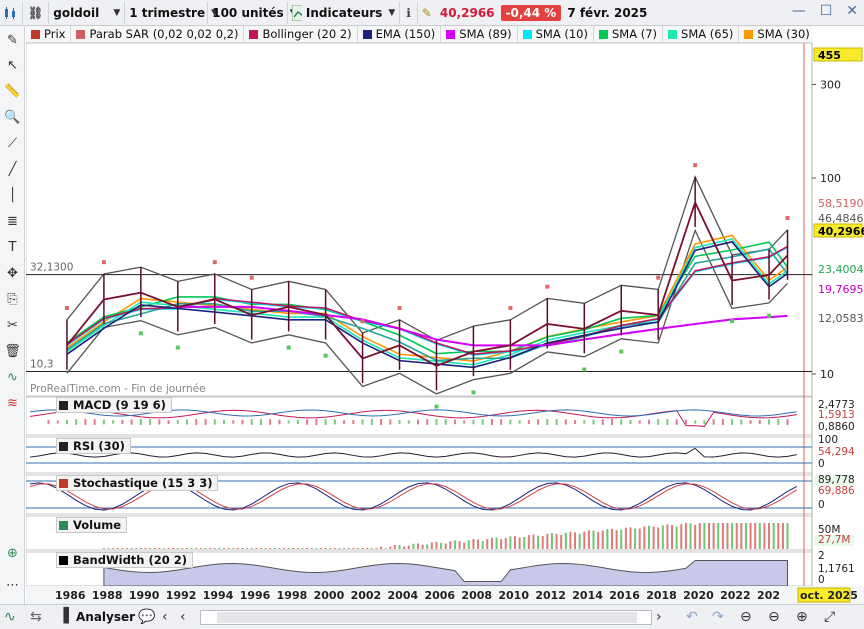 The image size is (864, 629). Describe the element at coordinates (12, 585) in the screenshot. I see `more-icon: ⋯` at that location.